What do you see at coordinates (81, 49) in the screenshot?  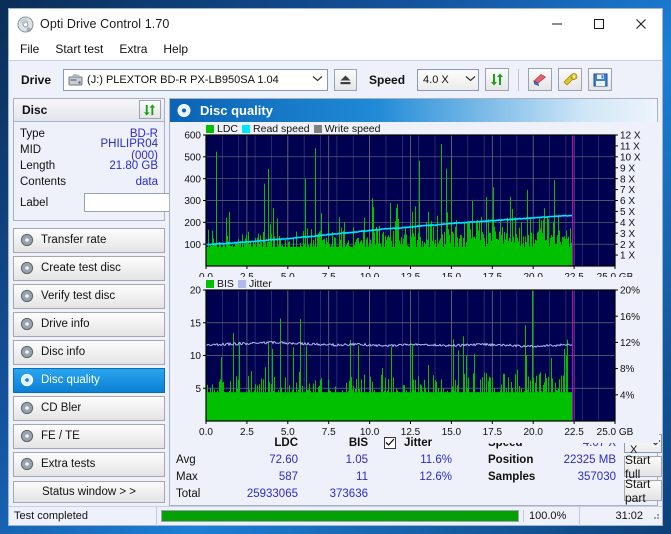 I see `menu-start-test: Start test` at bounding box center [81, 49].